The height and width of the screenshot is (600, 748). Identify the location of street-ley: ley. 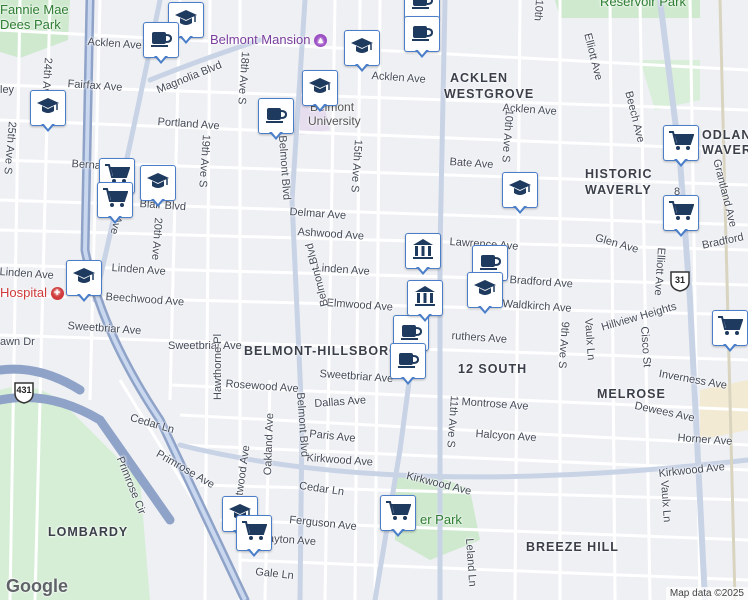
(7, 90).